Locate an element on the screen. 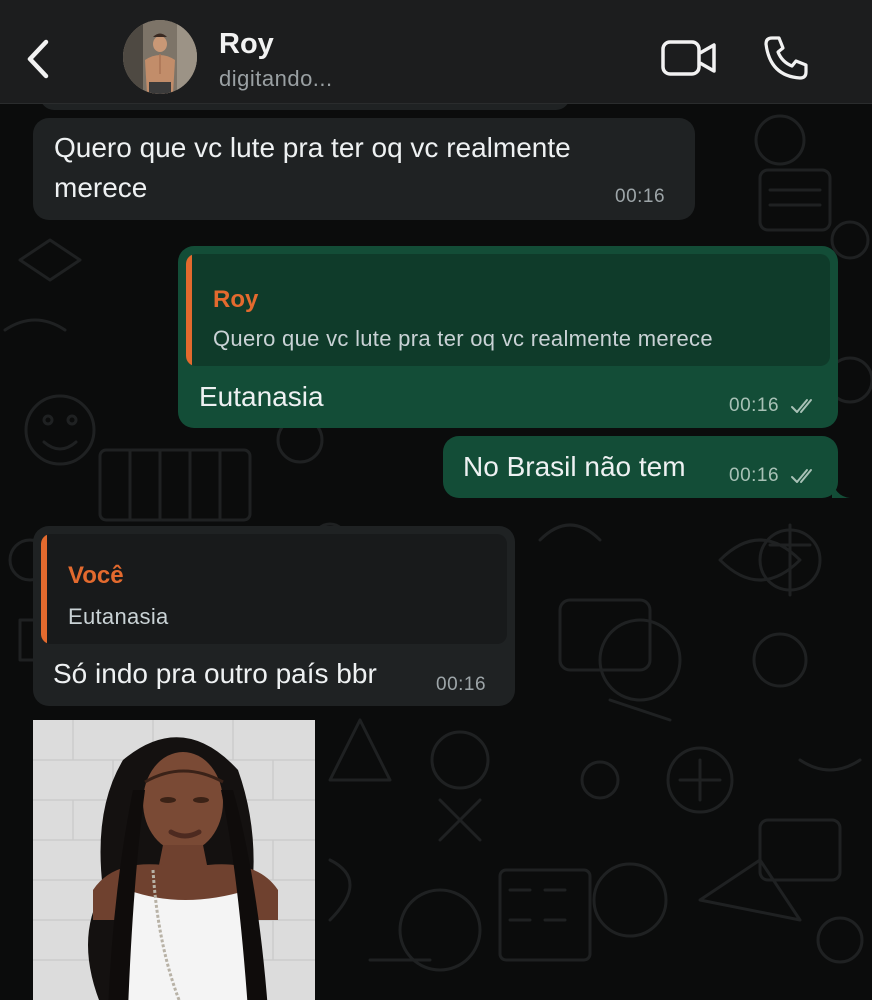 This screenshot has width=872, height=1000. image-message is located at coordinates (174, 860).